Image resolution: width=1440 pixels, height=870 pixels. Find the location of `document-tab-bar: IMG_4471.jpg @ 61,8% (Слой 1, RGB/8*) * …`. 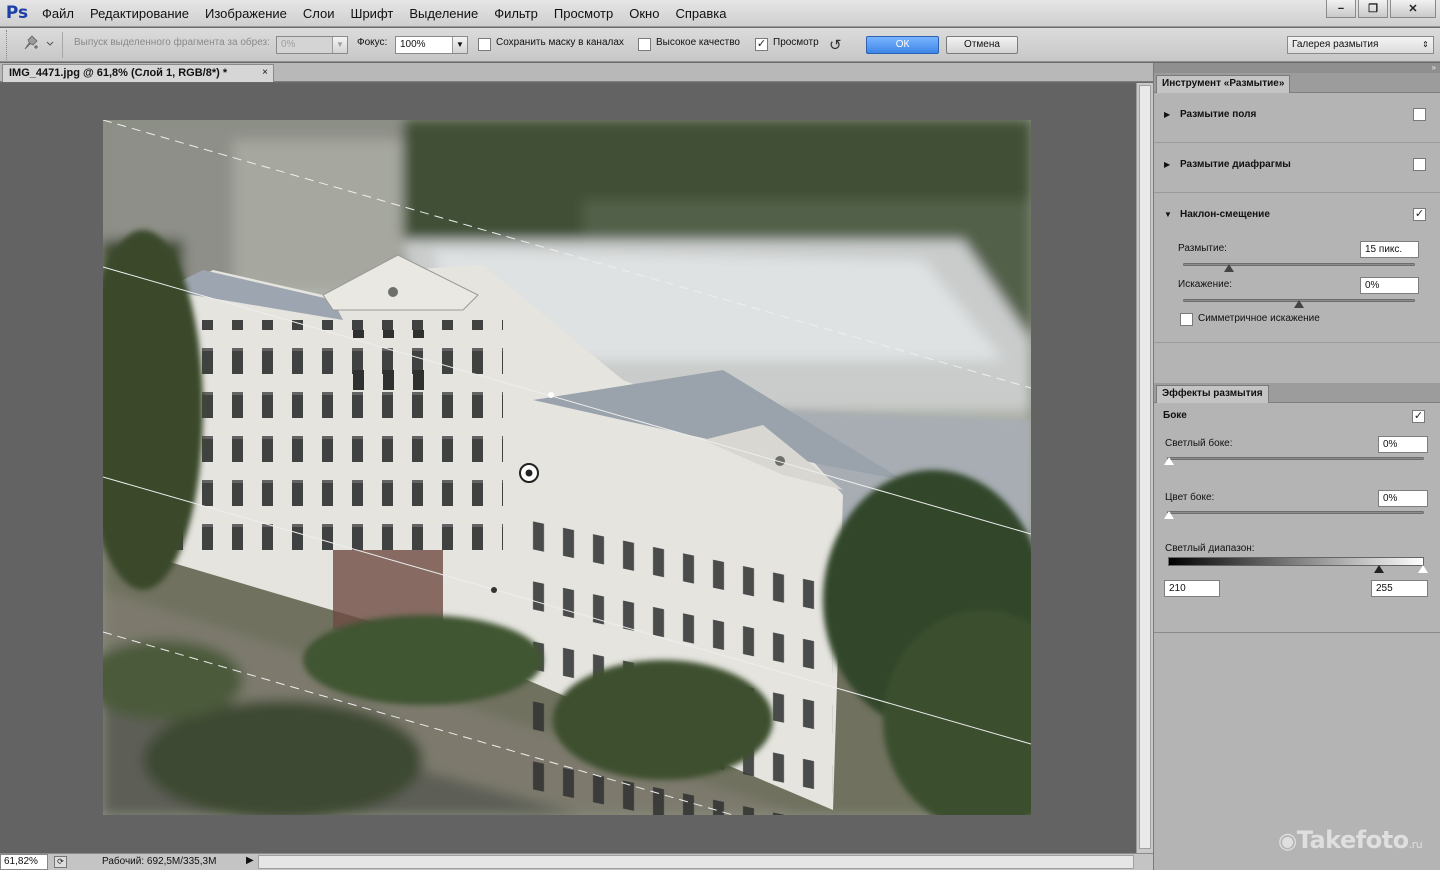

document-tab-bar: IMG_4471.jpg @ 61,8% (Слой 1, RGB/8*) * … is located at coordinates (576, 72).